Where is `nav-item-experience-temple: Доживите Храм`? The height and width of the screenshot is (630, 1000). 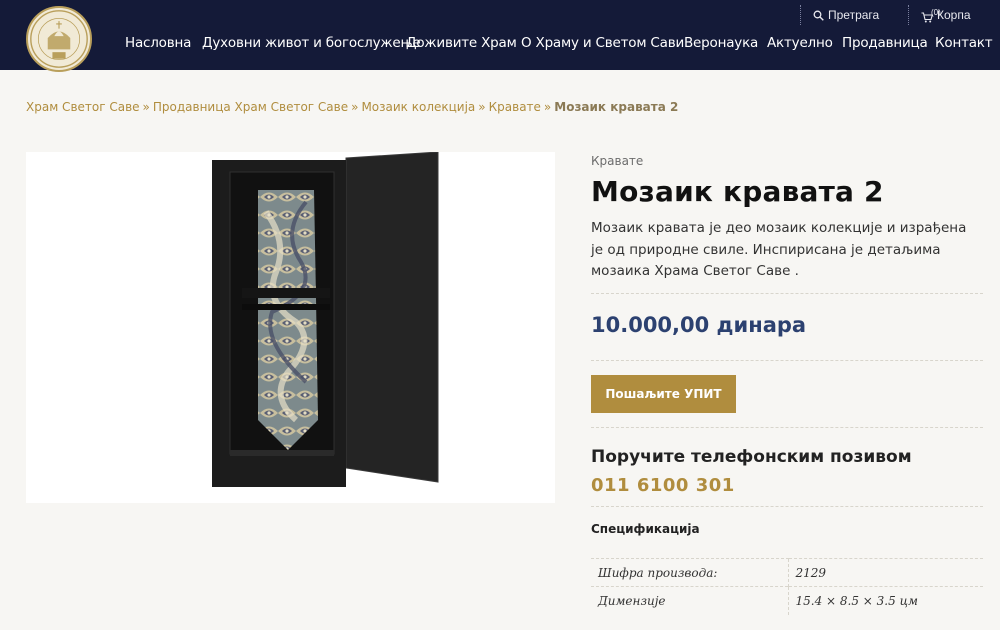 nav-item-experience-temple: Доживите Храм is located at coordinates (461, 43).